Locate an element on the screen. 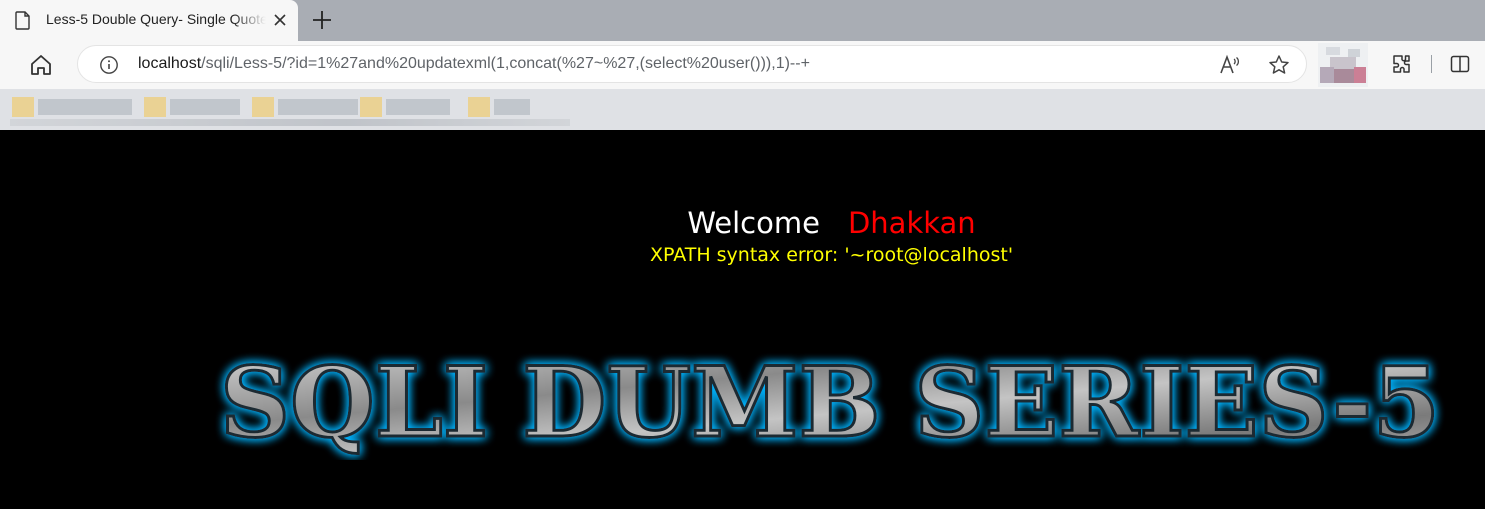 Image resolution: width=1485 pixels, height=509 pixels. welcome-line: Welcome Dhakkan is located at coordinates (742, 223).